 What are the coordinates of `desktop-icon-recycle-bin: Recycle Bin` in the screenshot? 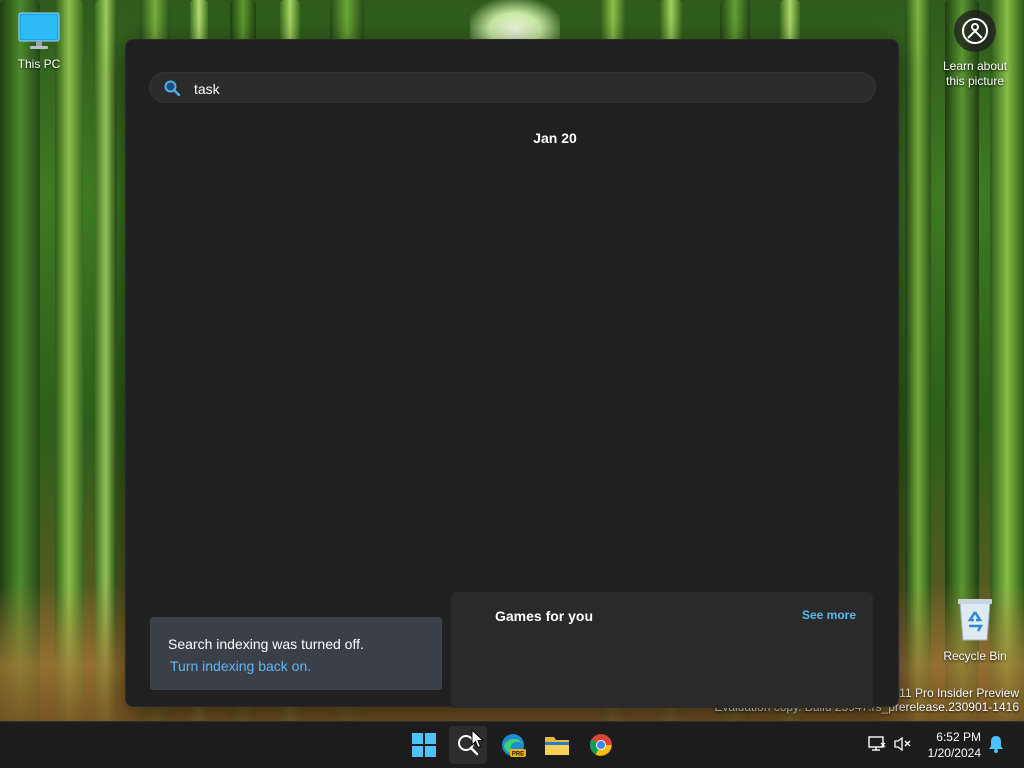 It's located at (975, 630).